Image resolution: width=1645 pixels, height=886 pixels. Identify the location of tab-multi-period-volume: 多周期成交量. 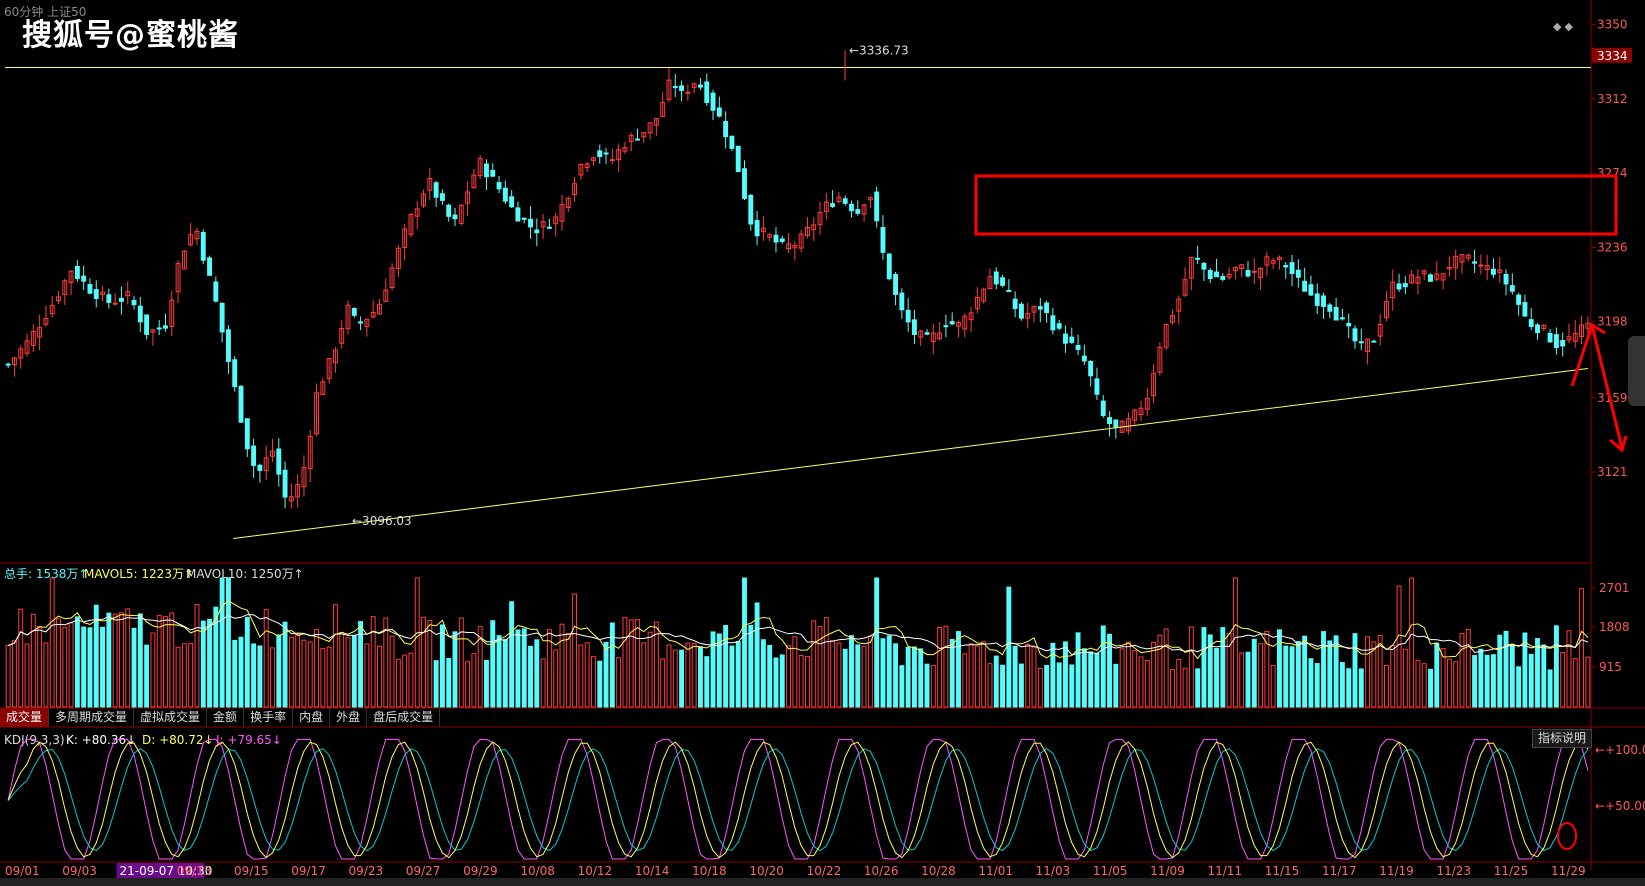
(92, 717).